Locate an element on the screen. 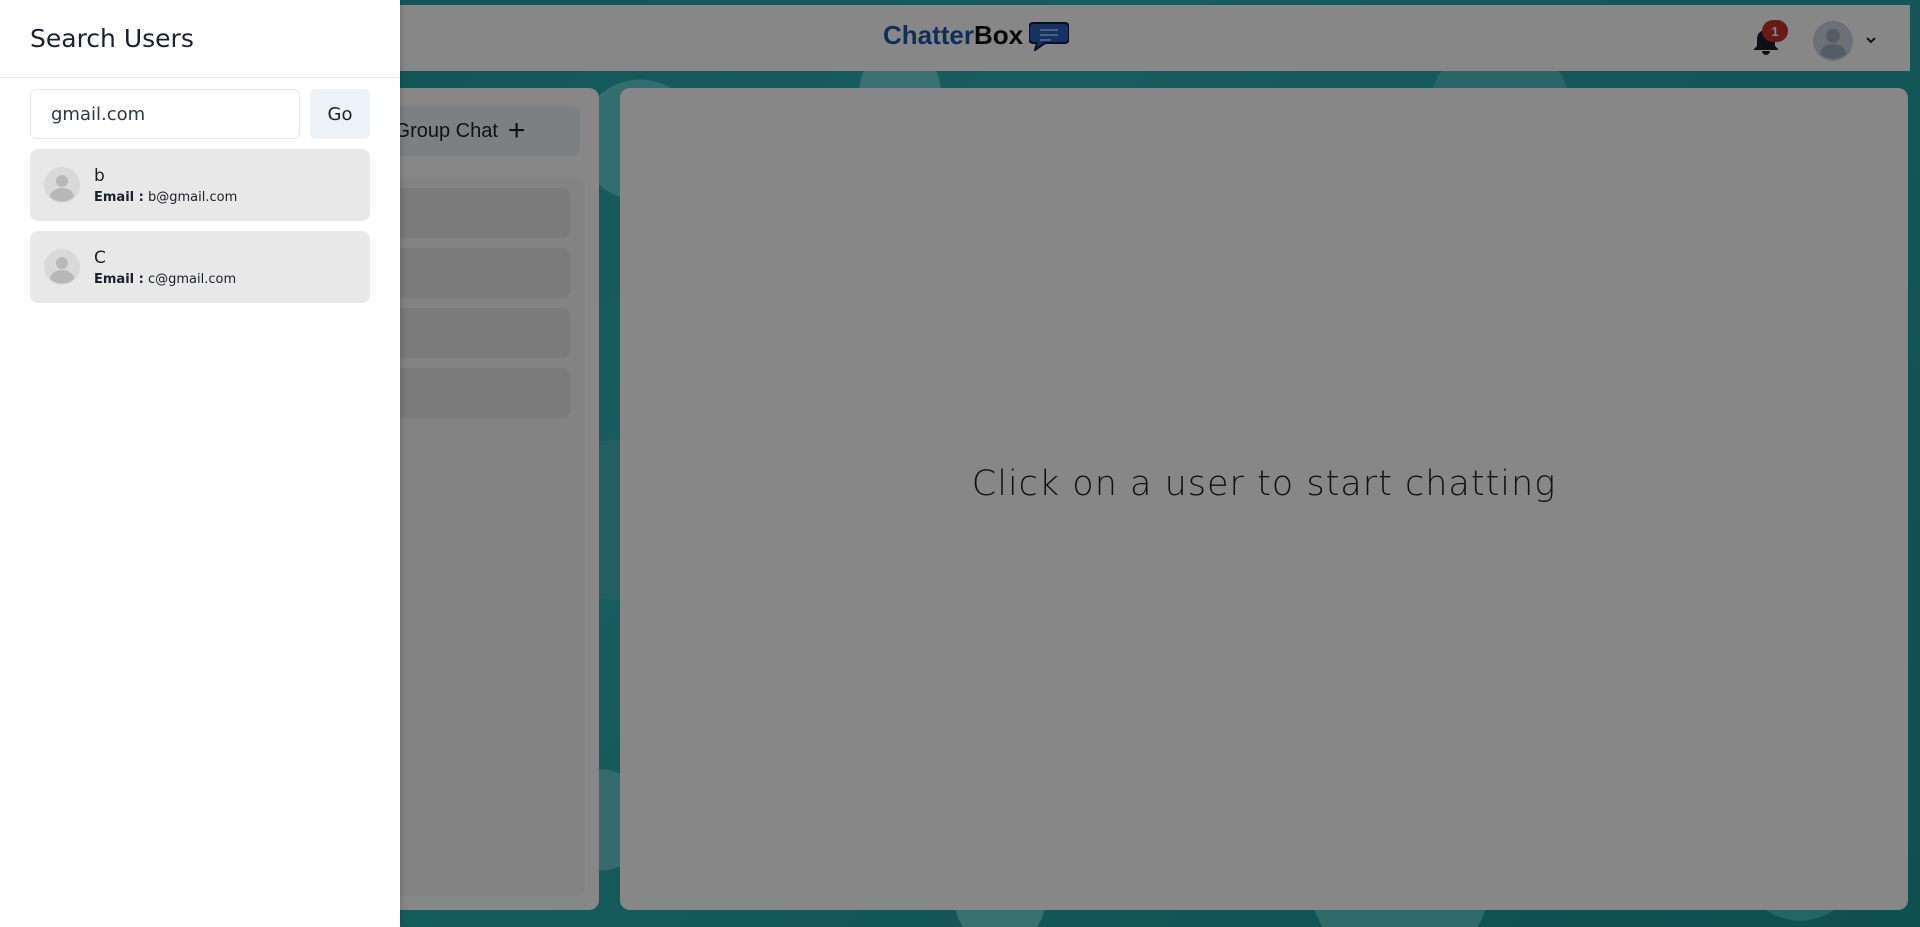  drawer-title: Search Users is located at coordinates (200, 39).